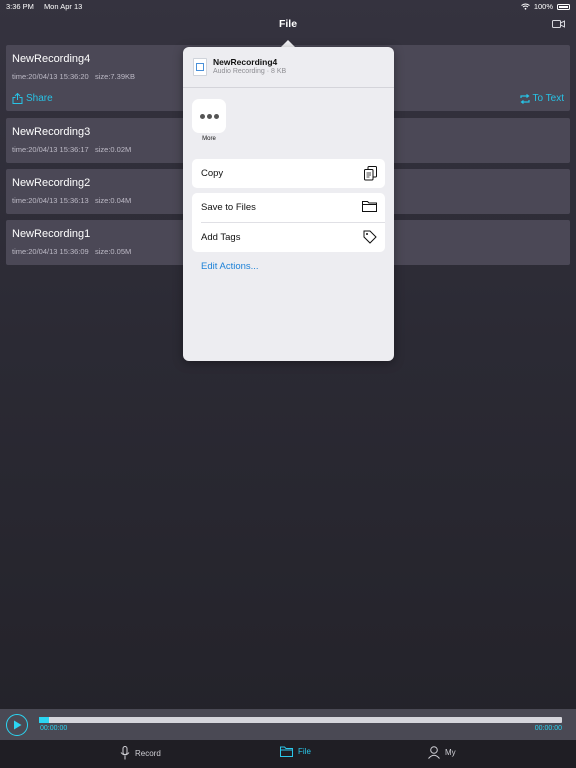 This screenshot has height=768, width=576. I want to click on to-text-label: To Text, so click(548, 98).